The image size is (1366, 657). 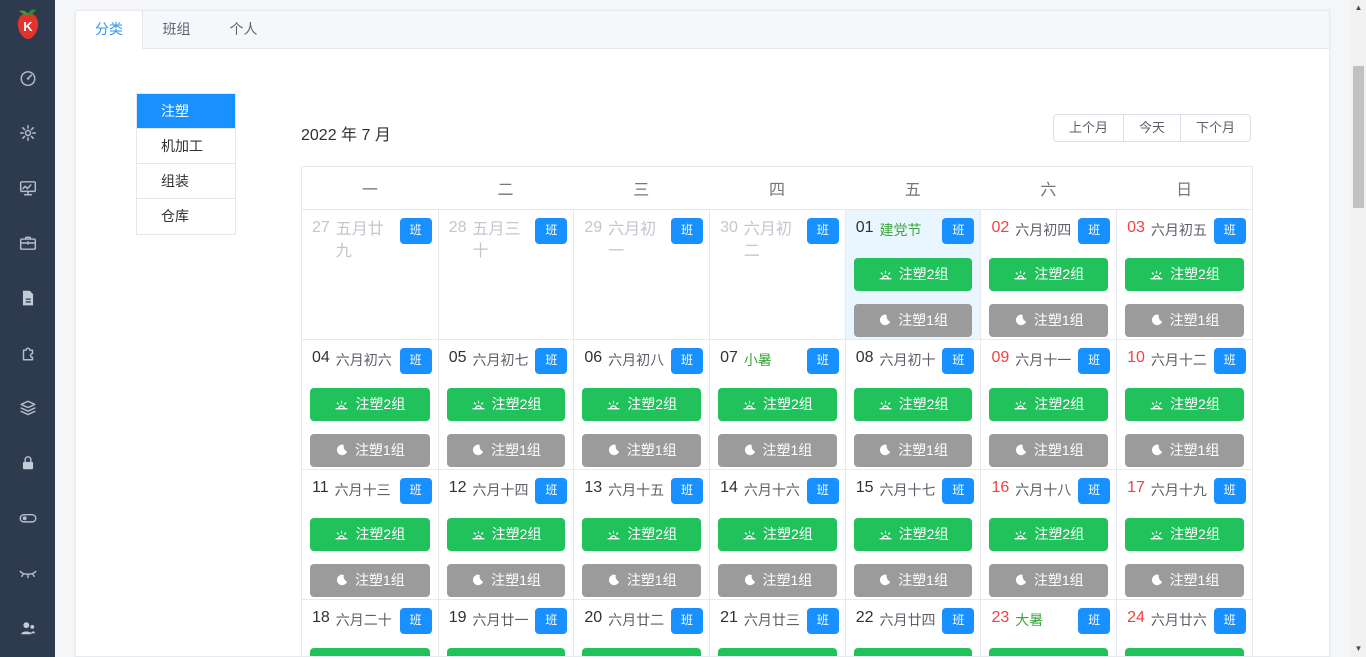 I want to click on calendar-cell: 09 六月十一班注塑2组 注塑1组, so click(x=1048, y=404).